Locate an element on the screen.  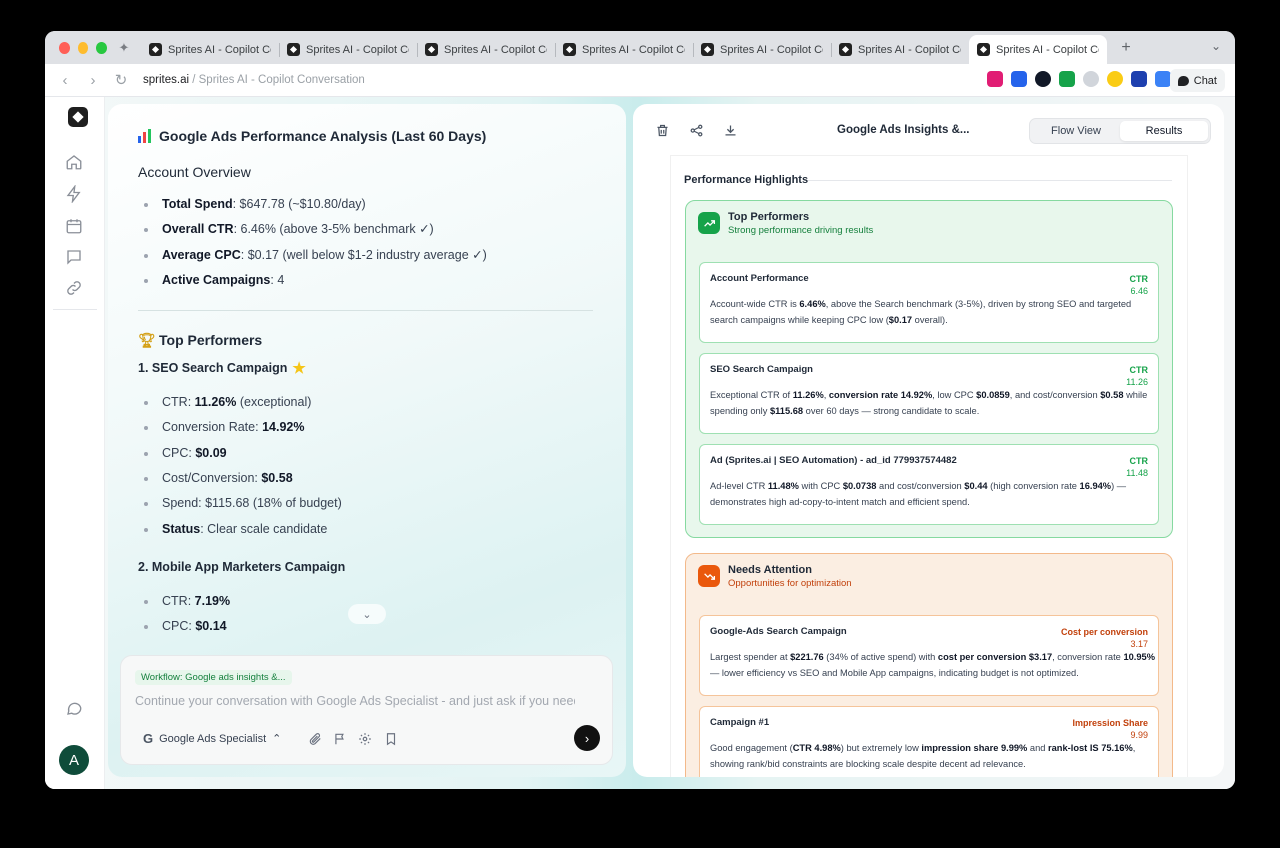
emphasis-text: $115.68 is located at coordinates (786, 411).